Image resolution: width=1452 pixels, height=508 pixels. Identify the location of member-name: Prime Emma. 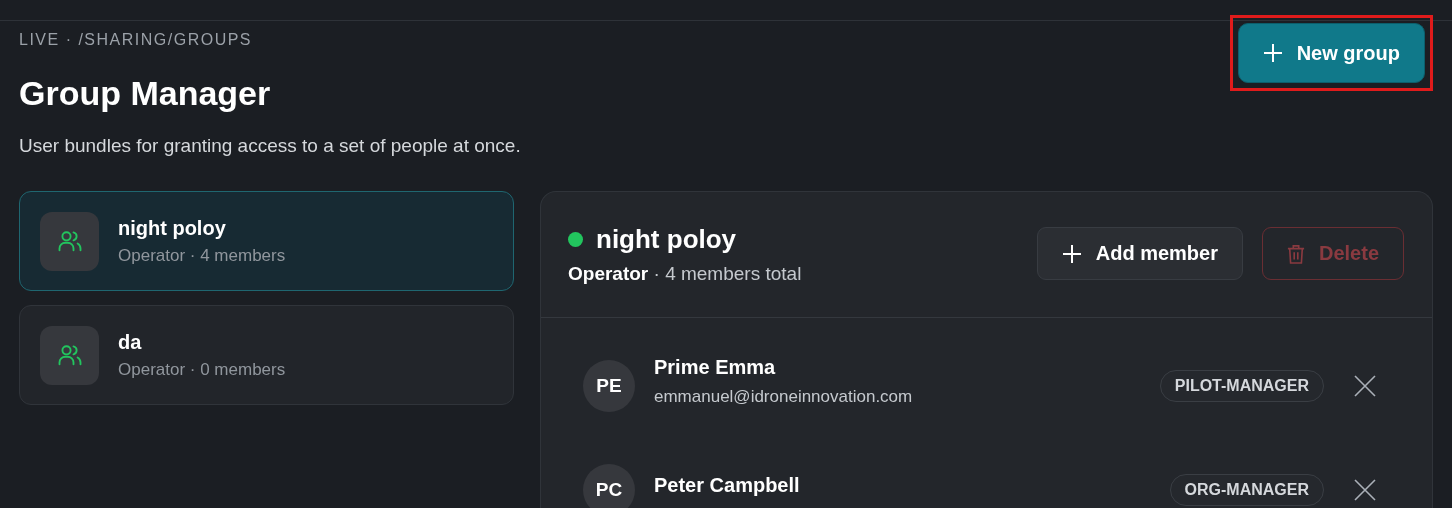
(715, 367).